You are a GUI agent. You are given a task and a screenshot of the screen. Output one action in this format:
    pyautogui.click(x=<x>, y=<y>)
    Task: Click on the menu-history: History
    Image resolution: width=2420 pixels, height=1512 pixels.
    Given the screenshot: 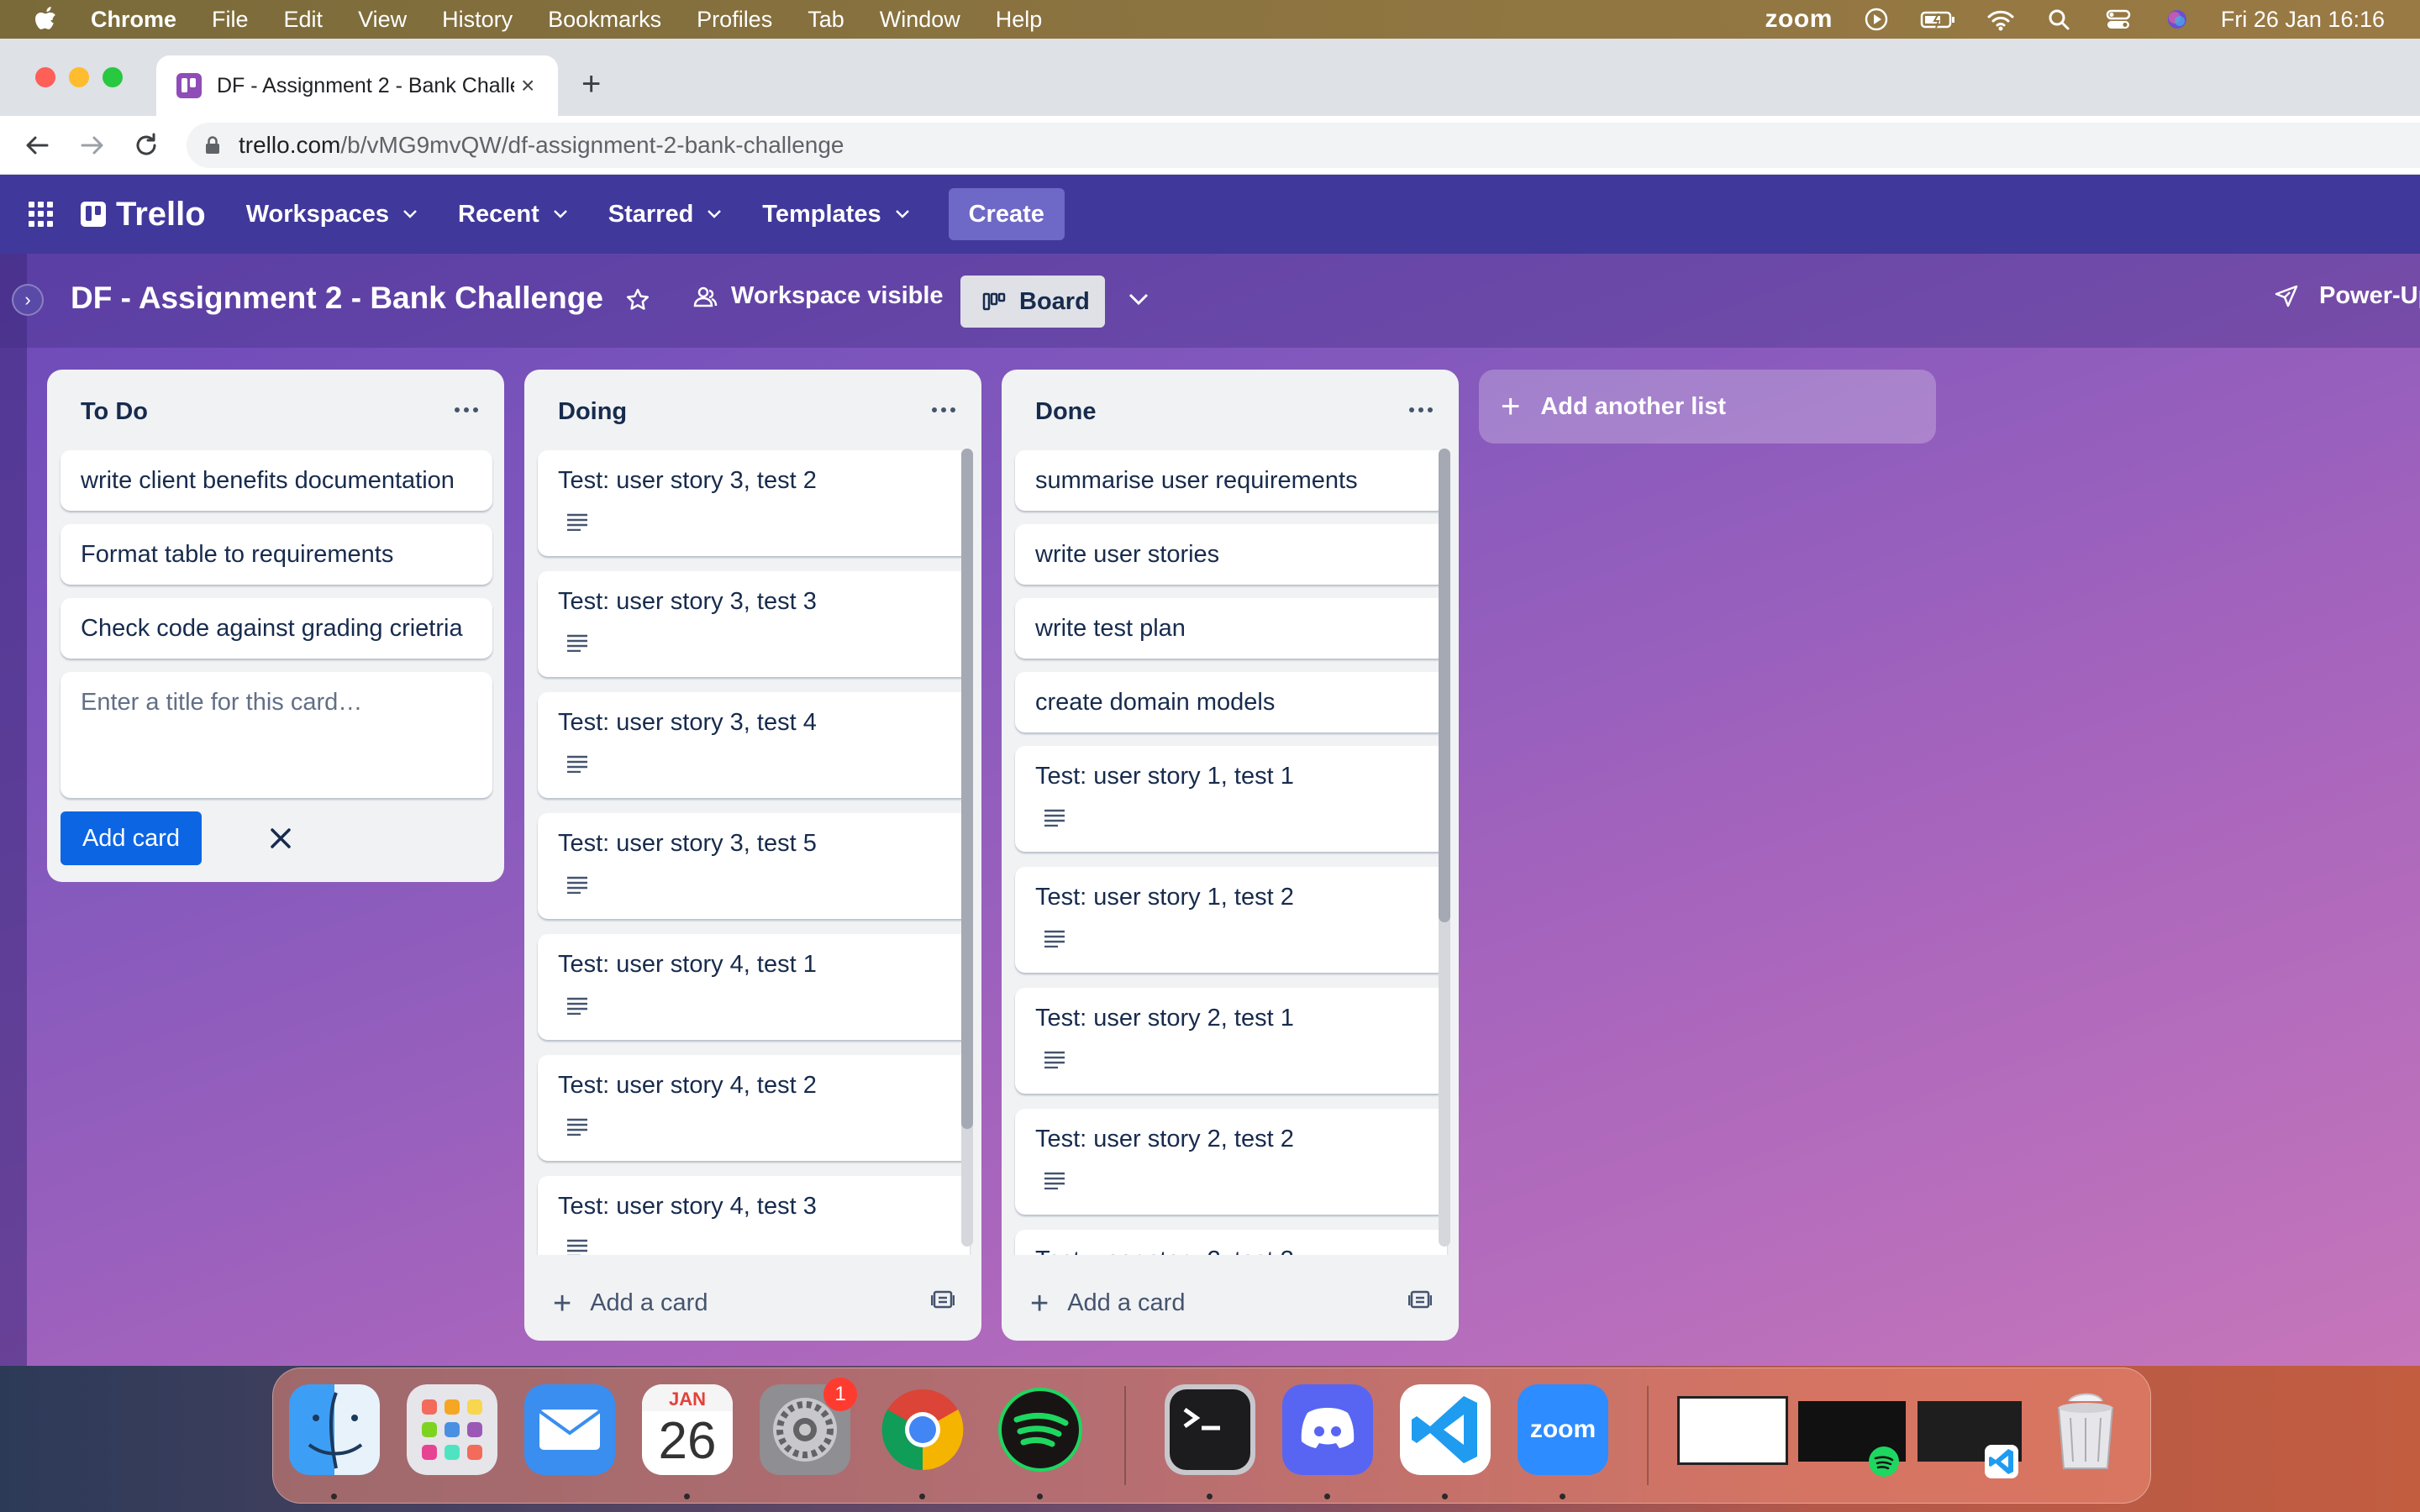 What is the action you would take?
    pyautogui.click(x=478, y=20)
    